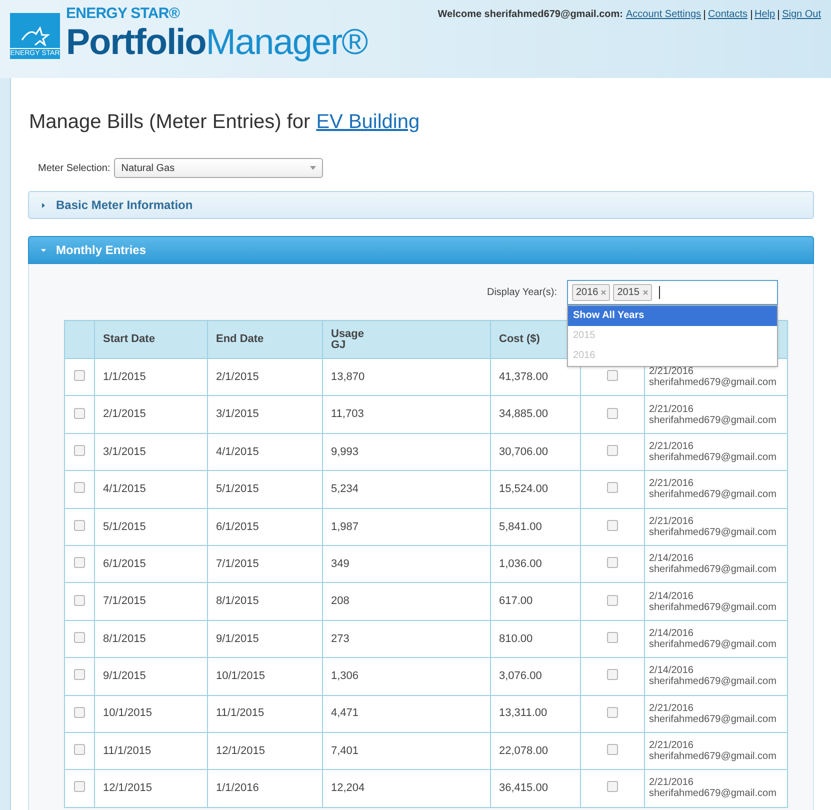 This screenshot has height=810, width=831. Describe the element at coordinates (535, 564) in the screenshot. I see `table-cell: 1,036.00` at that location.